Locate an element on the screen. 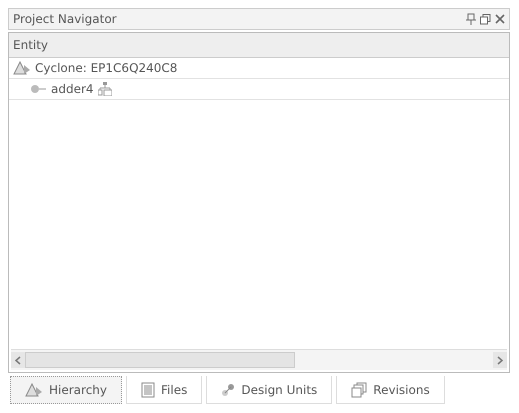  restore-icon is located at coordinates (485, 19).